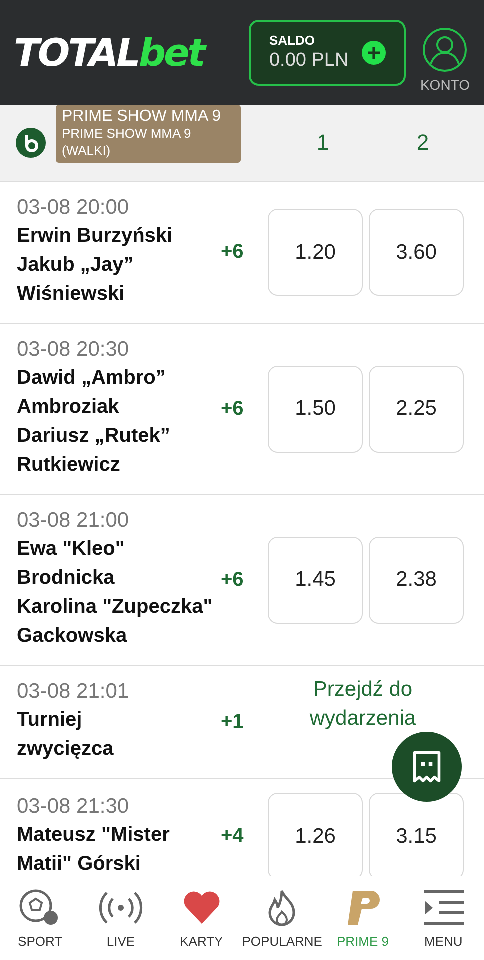 This screenshot has height=960, width=484. Describe the element at coordinates (427, 767) in the screenshot. I see `ticket-icon` at that location.